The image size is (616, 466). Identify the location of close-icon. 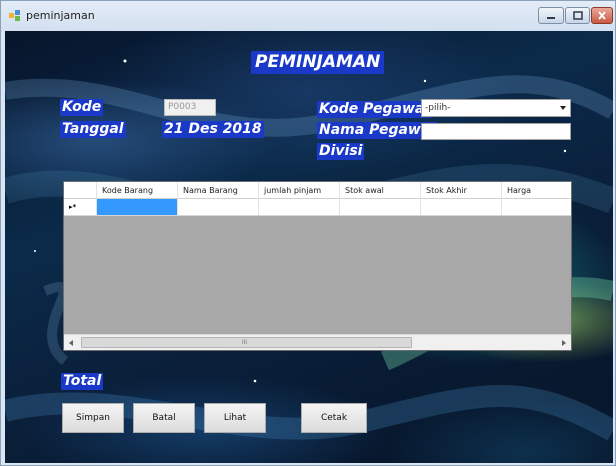
(602, 15).